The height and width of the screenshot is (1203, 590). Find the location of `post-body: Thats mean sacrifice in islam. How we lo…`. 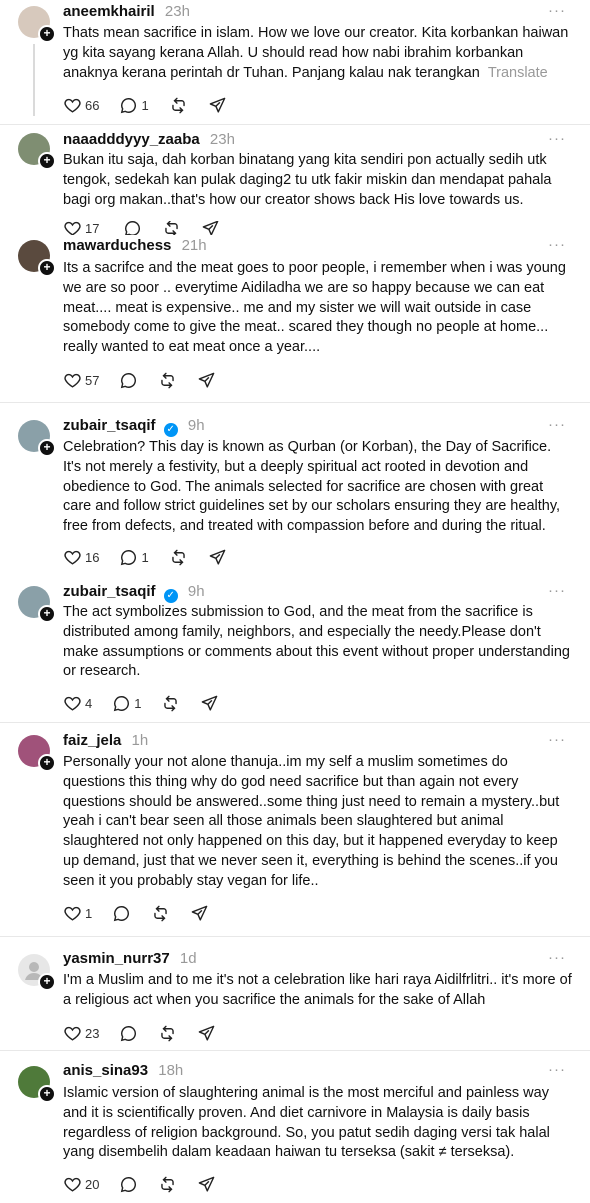

post-body: Thats mean sacrifice in islam. How we lo… is located at coordinates (318, 53).